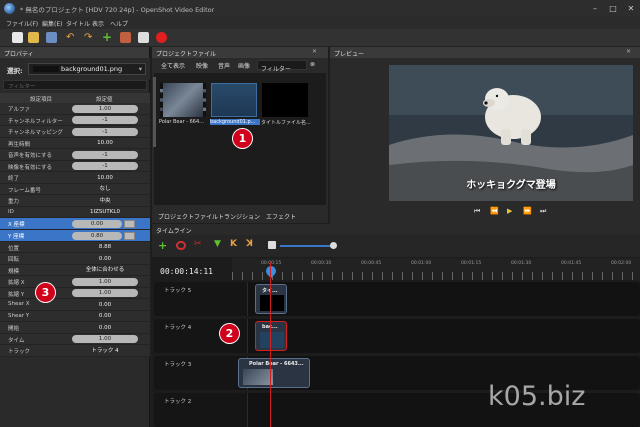  What do you see at coordinates (543, 211) in the screenshot?
I see `jump-end-icon: ⏭` at bounding box center [543, 211].